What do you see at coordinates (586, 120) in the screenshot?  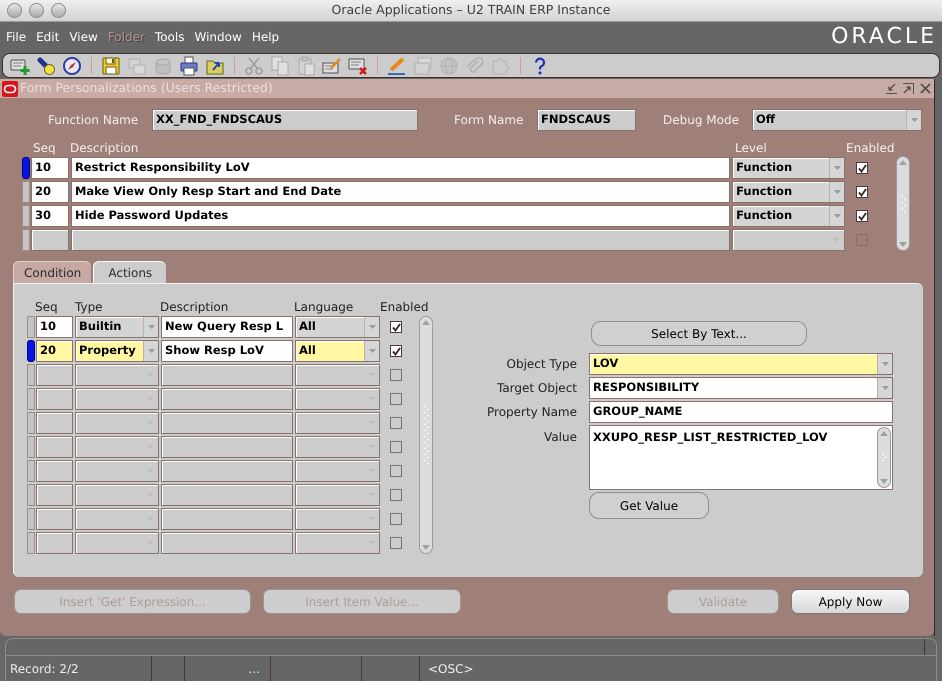 I see `form-name-field: FNDSCAUS` at bounding box center [586, 120].